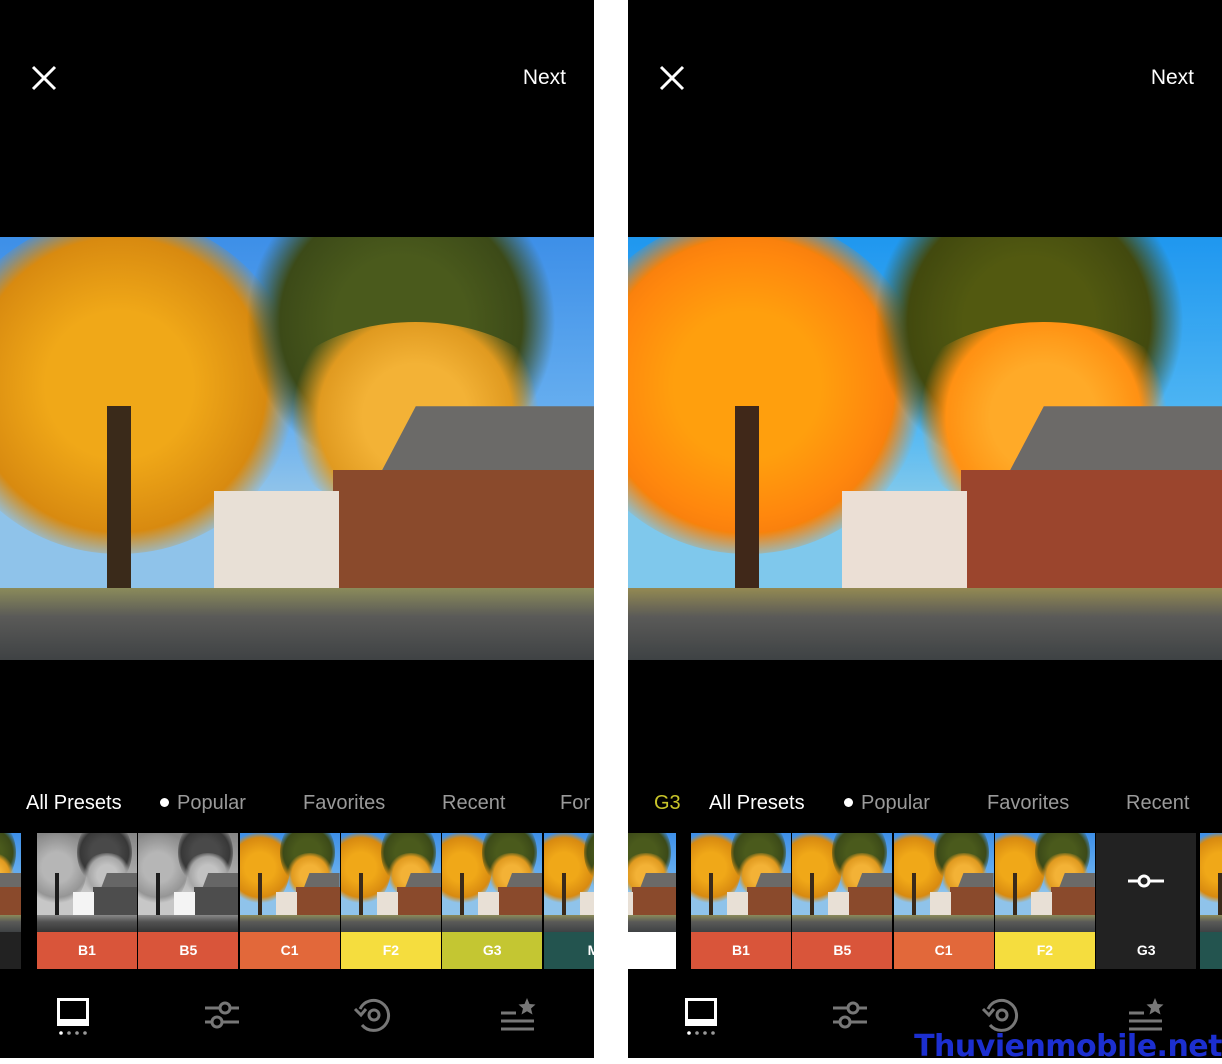 The width and height of the screenshot is (1222, 1064). What do you see at coordinates (1146, 881) in the screenshot?
I see `adjust-strength-icon` at bounding box center [1146, 881].